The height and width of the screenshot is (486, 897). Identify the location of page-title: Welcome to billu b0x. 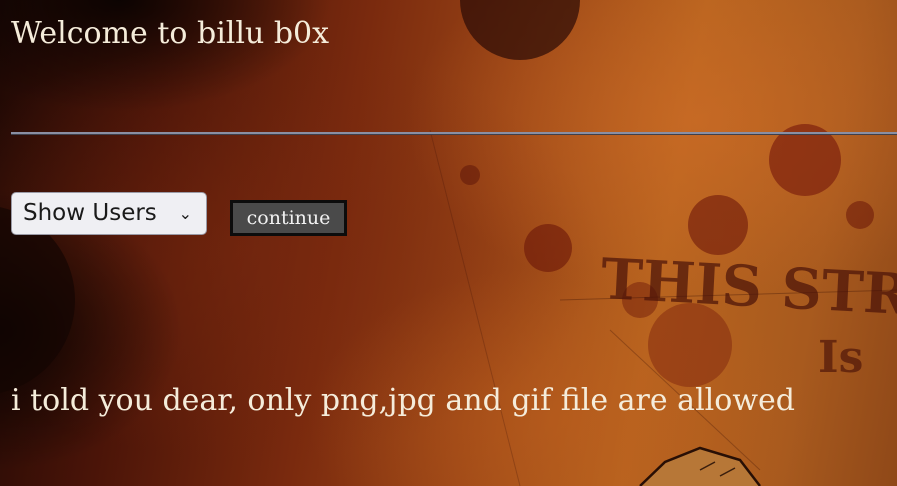
(170, 33).